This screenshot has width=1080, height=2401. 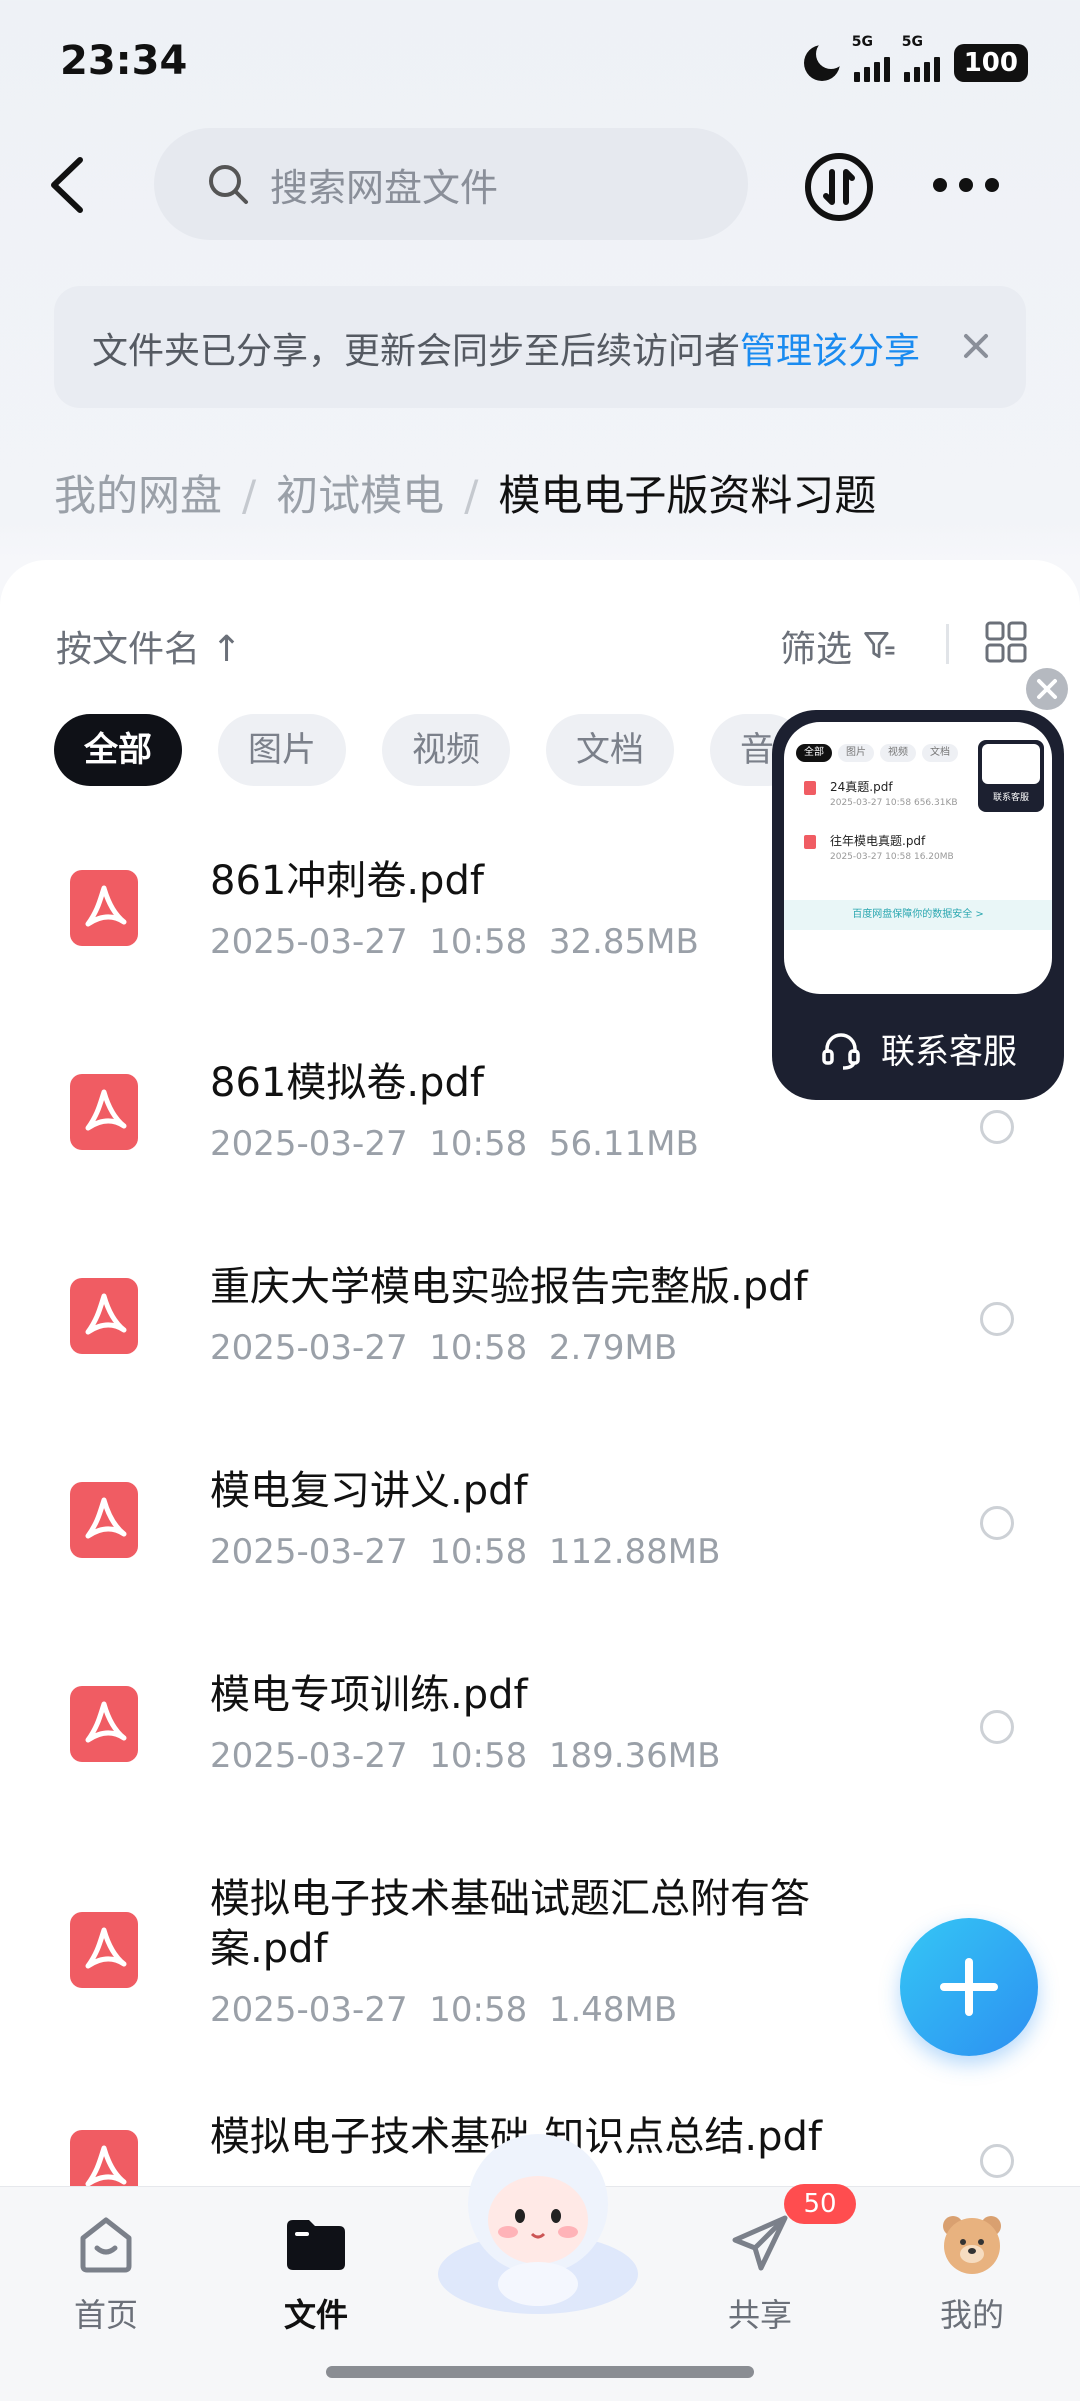 What do you see at coordinates (347, 1083) in the screenshot?
I see `file-name: 861模拟卷.pdf` at bounding box center [347, 1083].